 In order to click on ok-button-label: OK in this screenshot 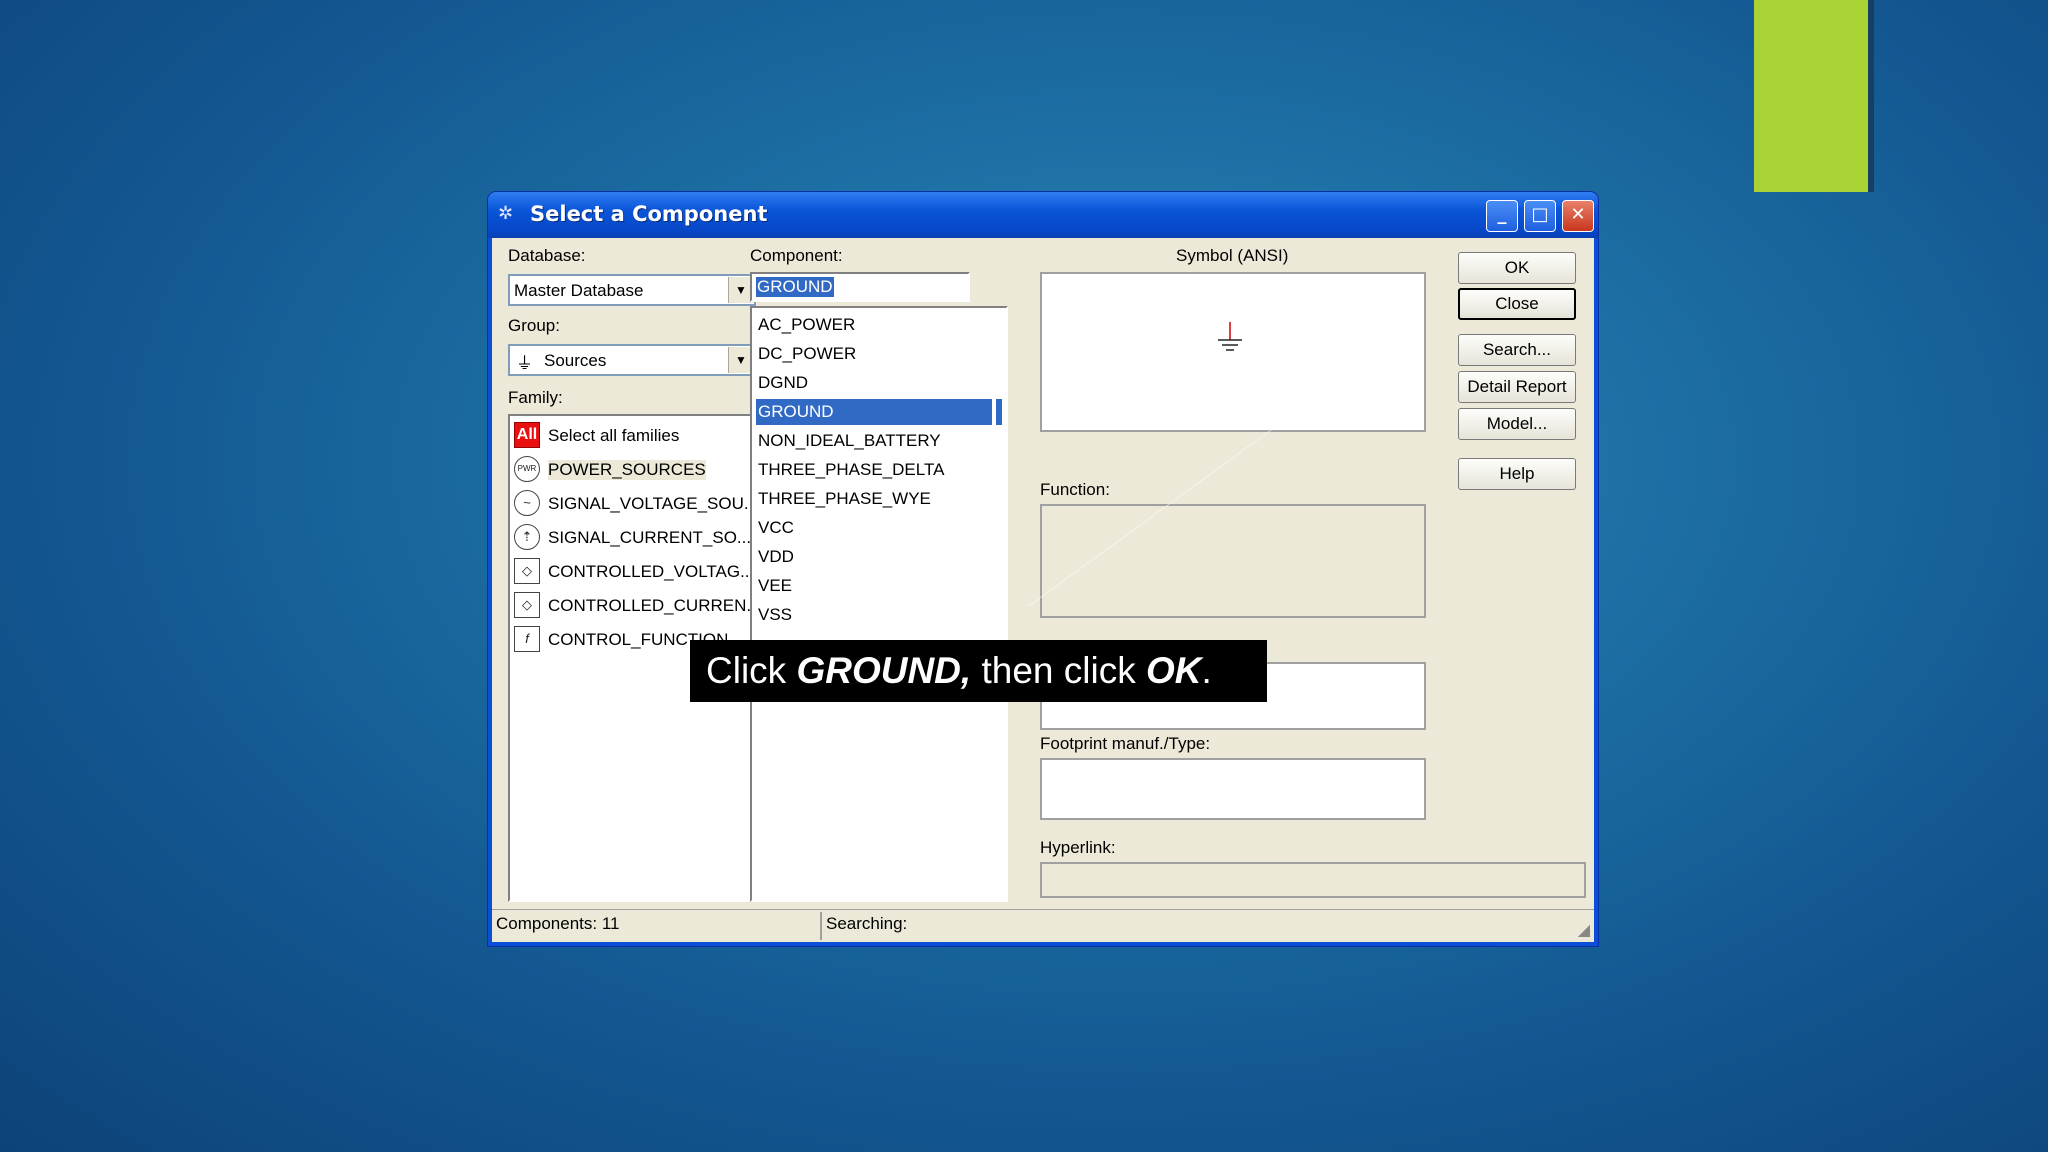, I will do `click(1517, 267)`.